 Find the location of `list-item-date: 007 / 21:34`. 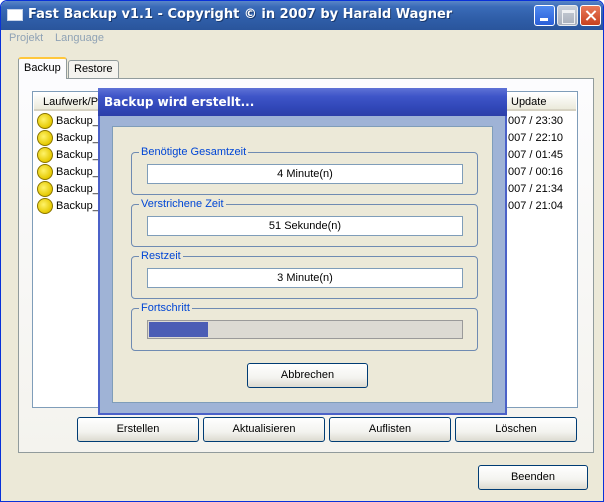

list-item-date: 007 / 21:34 is located at coordinates (536, 189).